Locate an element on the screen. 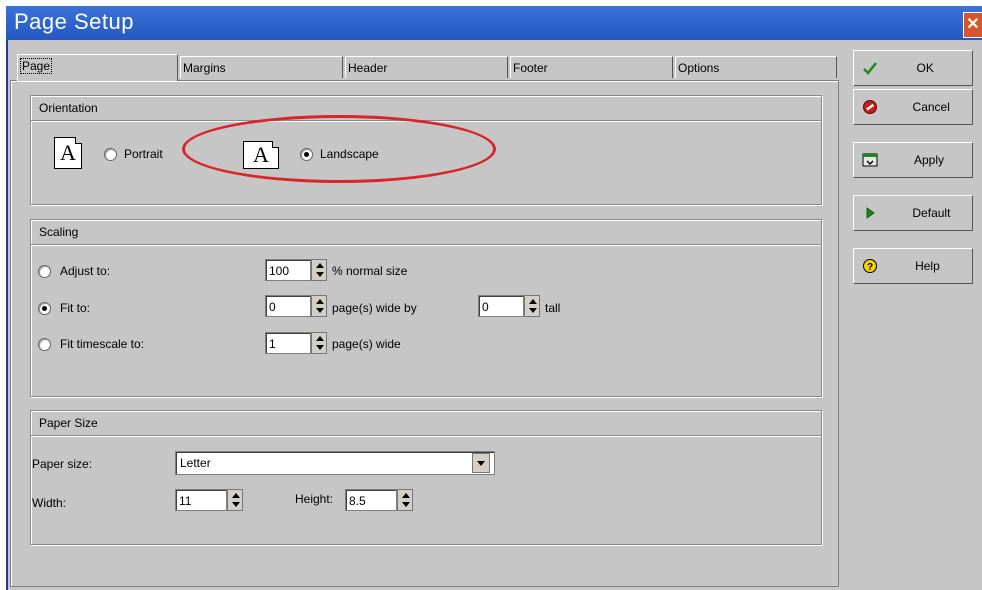 Image resolution: width=982 pixels, height=590 pixels. fit-timescale-spinner: 1 is located at coordinates (296, 344).